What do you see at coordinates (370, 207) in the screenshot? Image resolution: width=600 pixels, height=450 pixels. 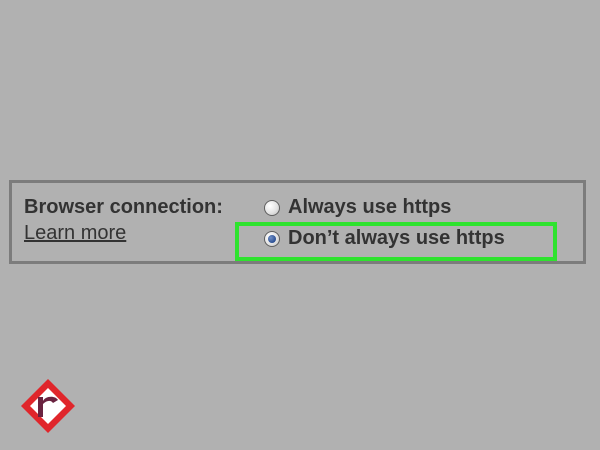 I see `always-https-label: Always use https` at bounding box center [370, 207].